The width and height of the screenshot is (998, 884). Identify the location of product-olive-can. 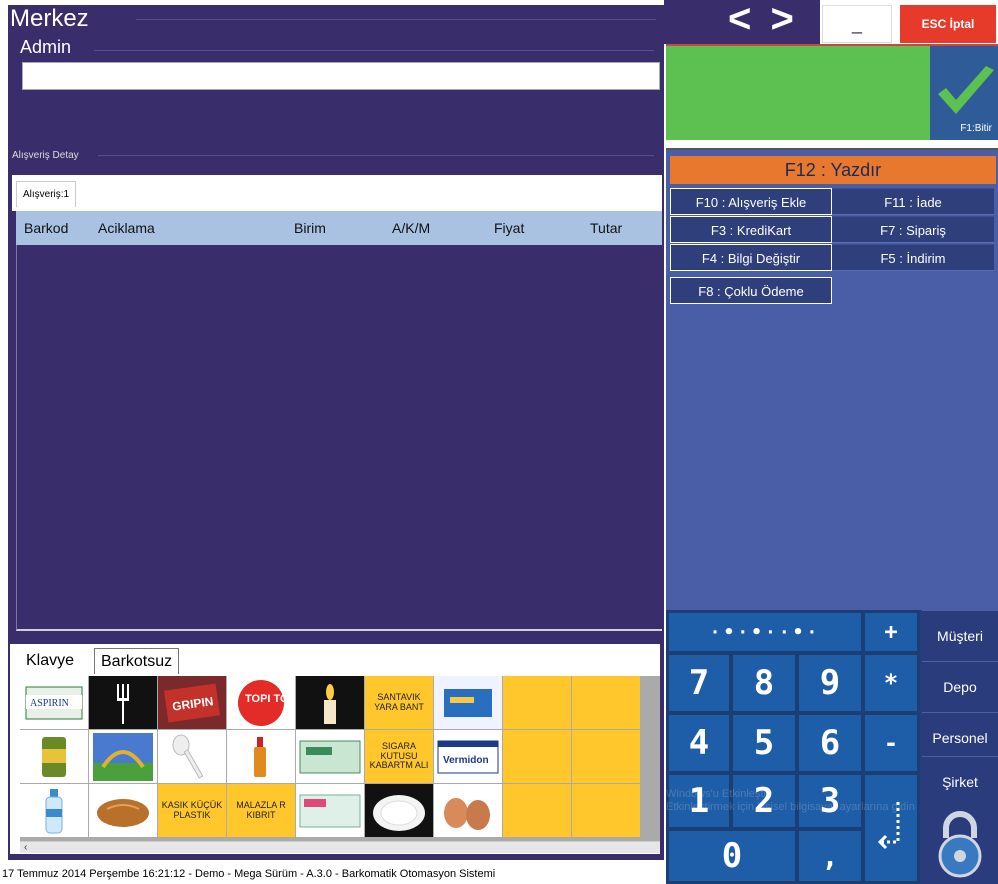
(54, 756).